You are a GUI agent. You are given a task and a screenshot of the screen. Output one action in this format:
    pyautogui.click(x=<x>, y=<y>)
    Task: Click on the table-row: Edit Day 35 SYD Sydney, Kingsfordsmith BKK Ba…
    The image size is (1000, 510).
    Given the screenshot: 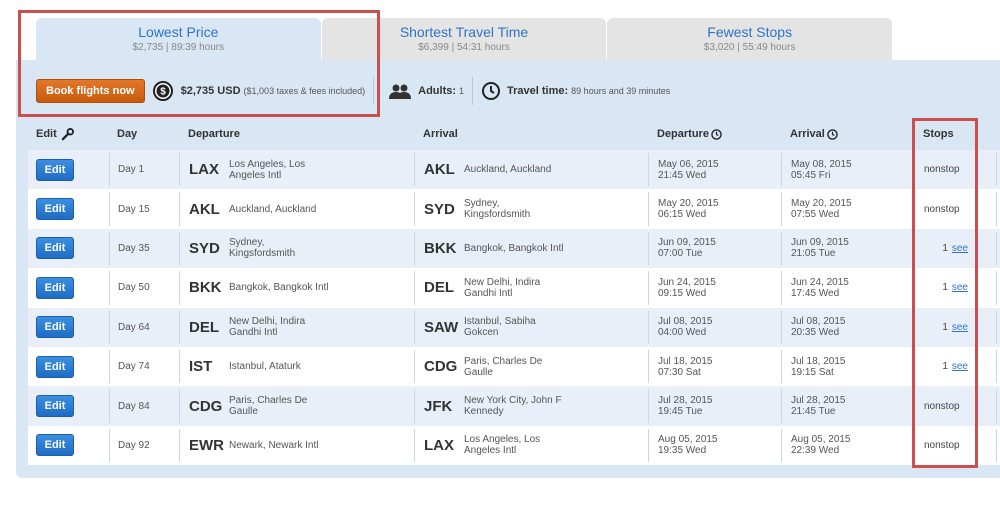 What is the action you would take?
    pyautogui.click(x=514, y=248)
    